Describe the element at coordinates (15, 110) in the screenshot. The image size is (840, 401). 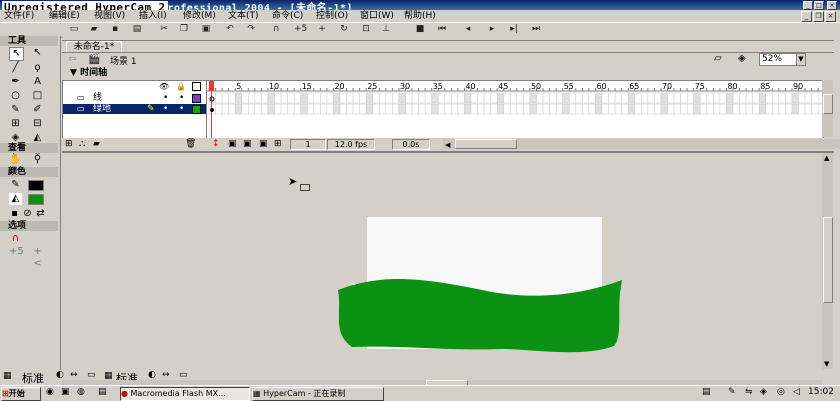
I see `pencil-tool-icon: ✎` at that location.